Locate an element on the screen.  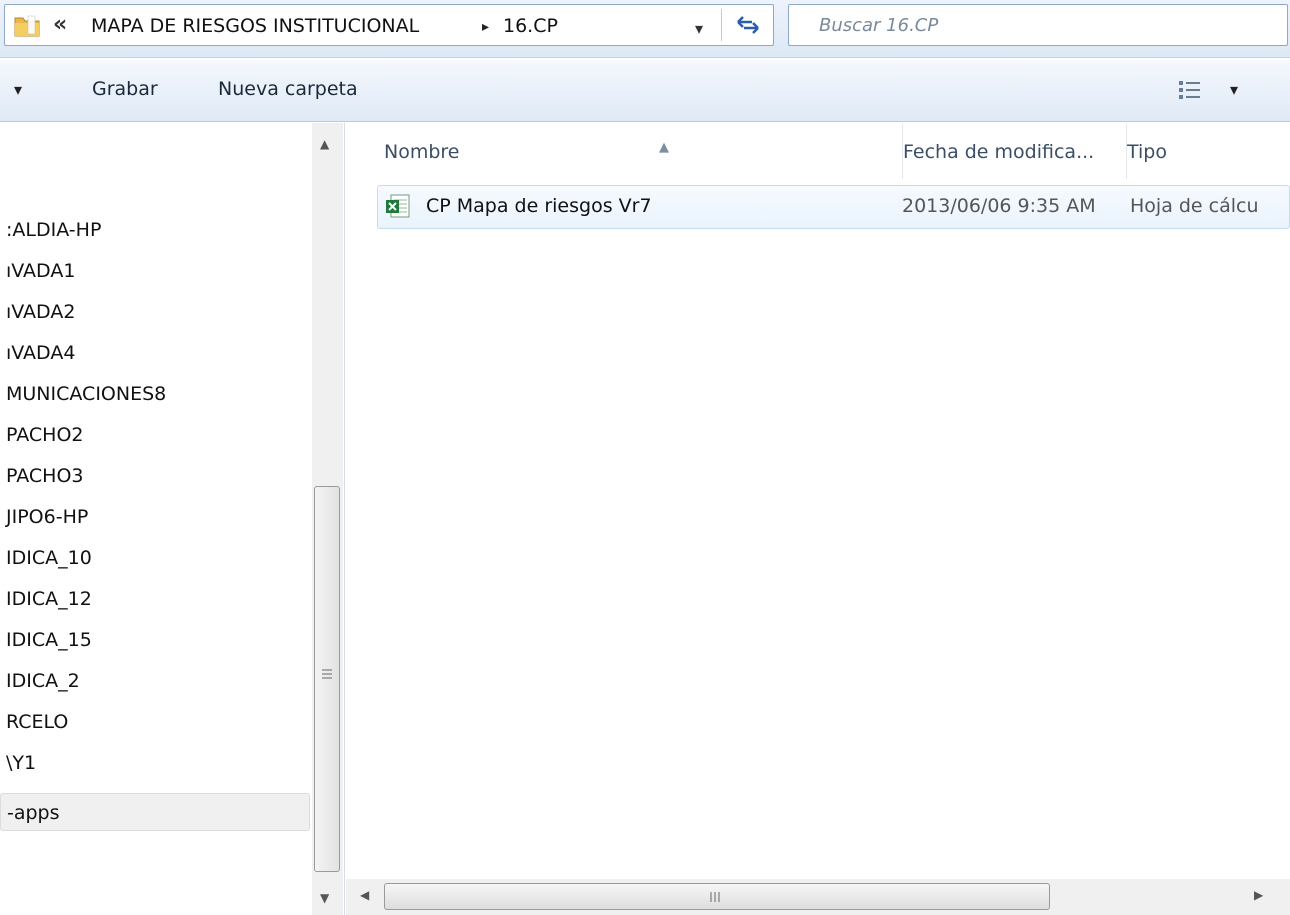
nav-item: \Y1 is located at coordinates (155, 763).